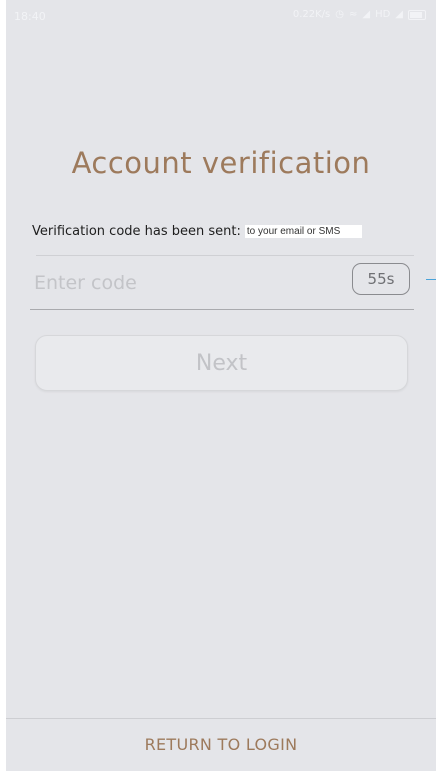 This screenshot has width=436, height=771. I want to click on edge-marker, so click(431, 279).